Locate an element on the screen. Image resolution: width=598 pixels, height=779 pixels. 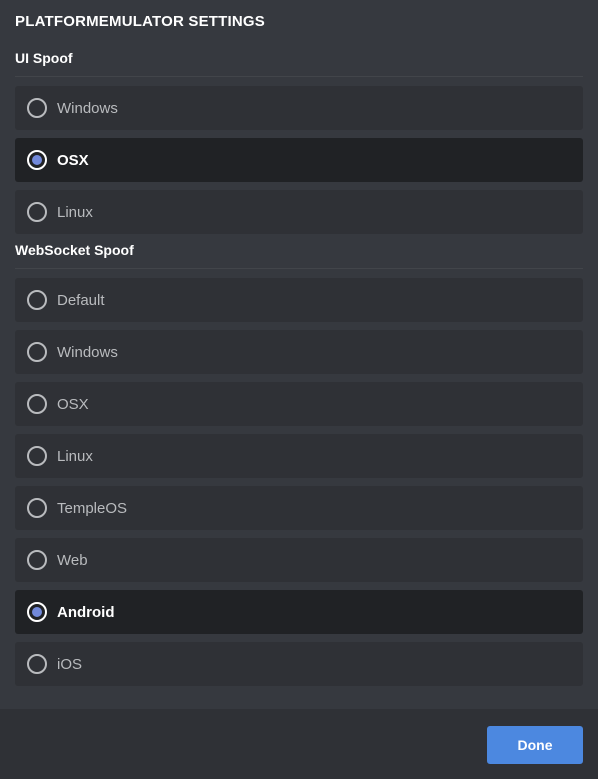
websocket-option-windows: Windows is located at coordinates (299, 352).